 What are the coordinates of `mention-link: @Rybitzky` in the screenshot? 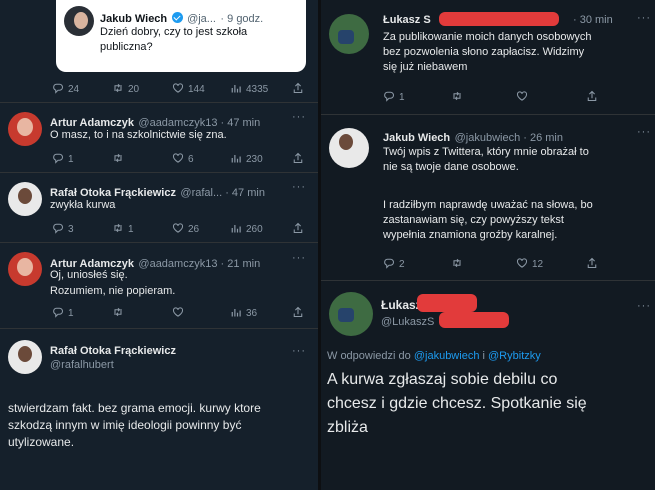 It's located at (514, 356).